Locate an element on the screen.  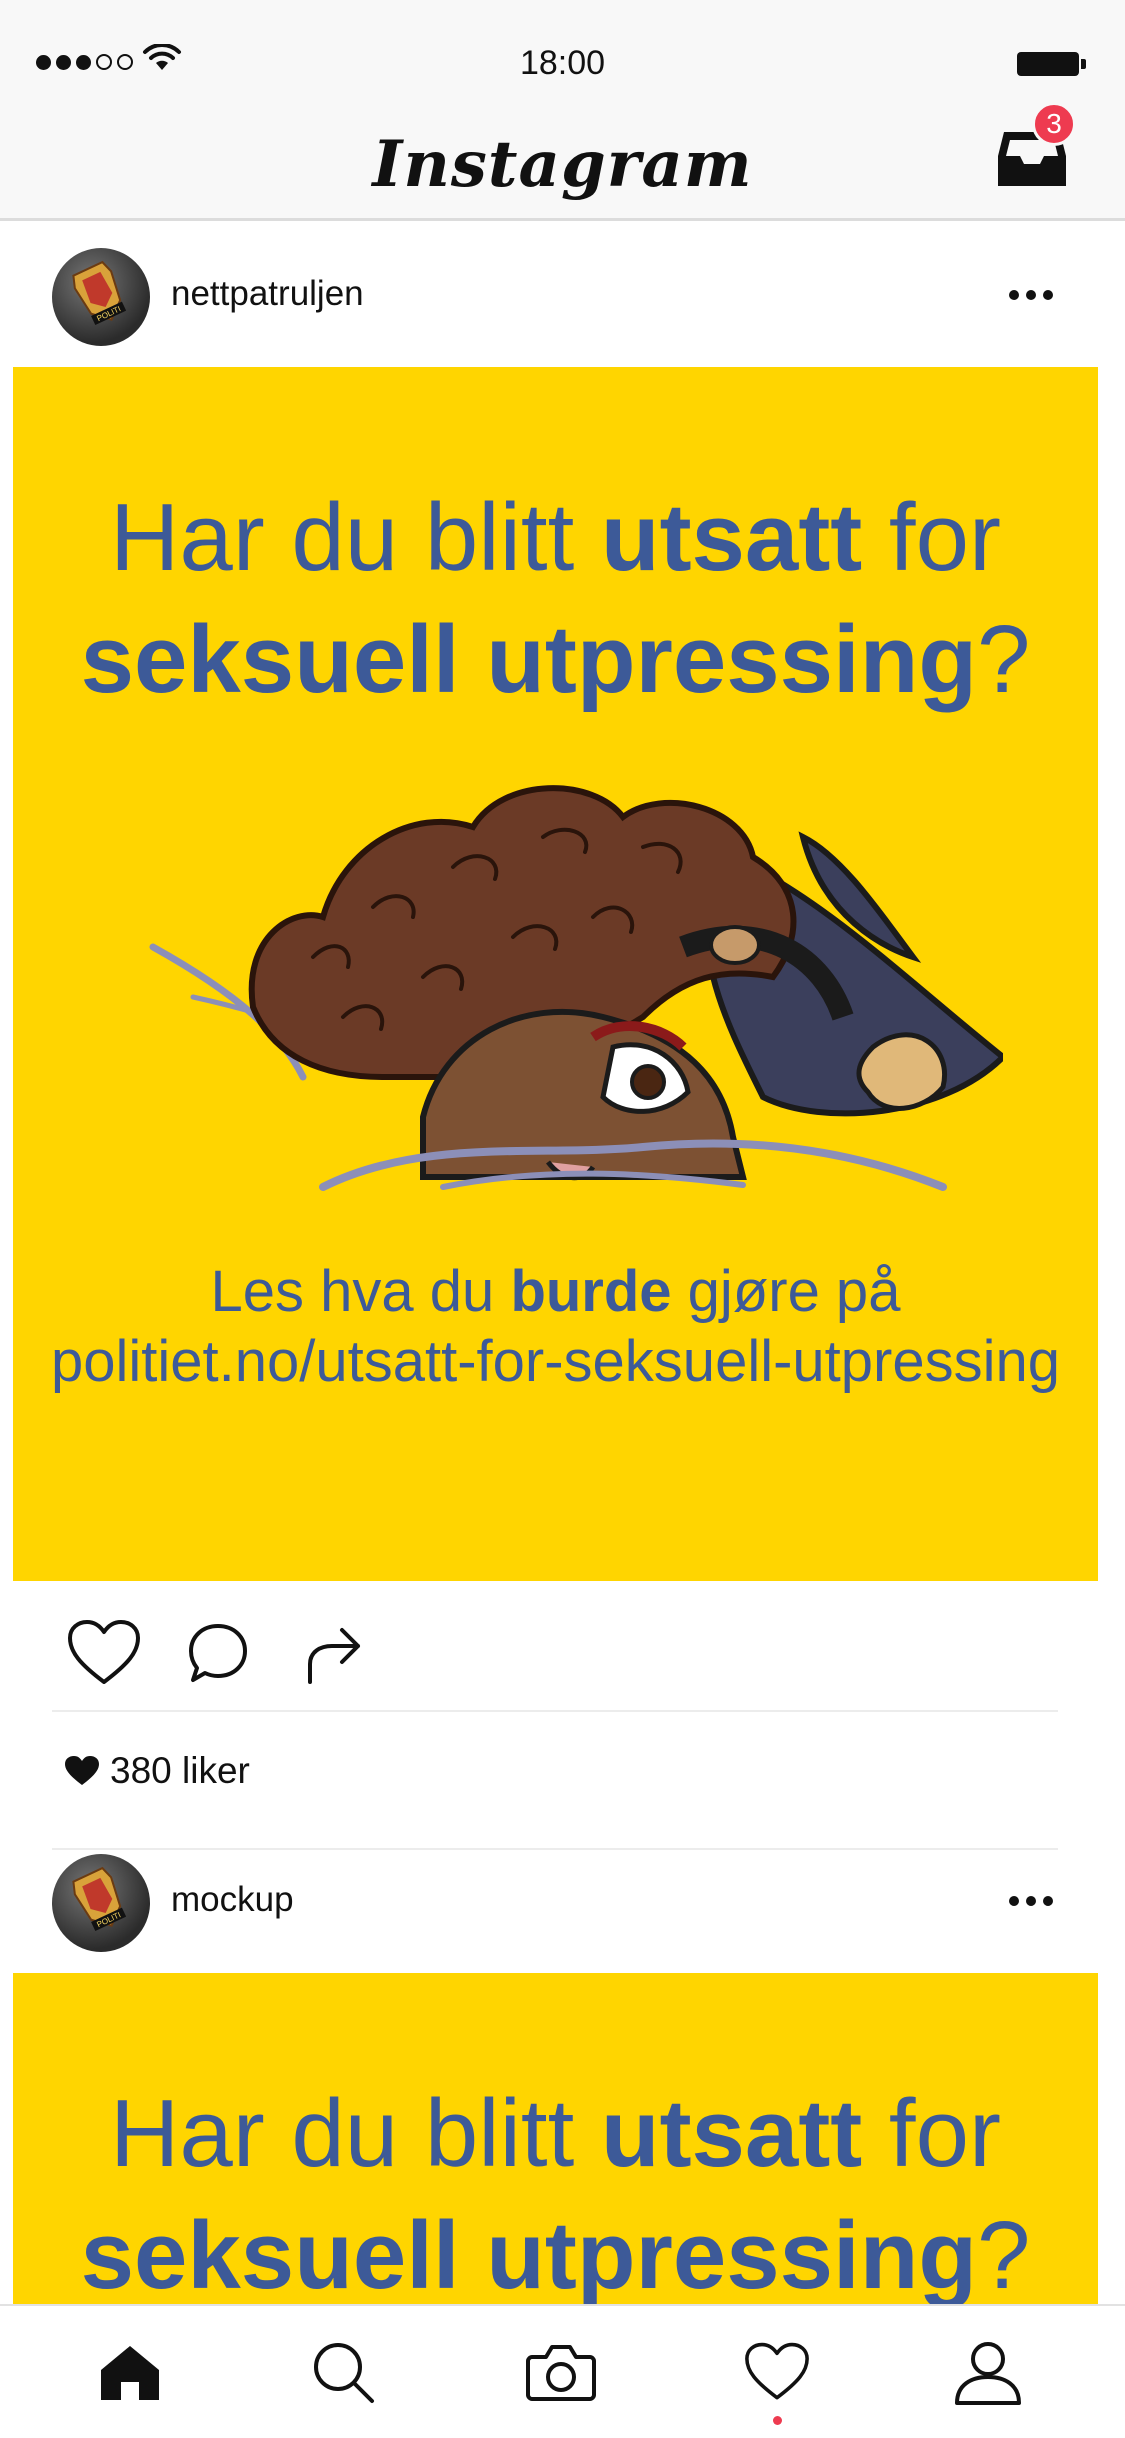
camera-icon is located at coordinates (560, 2373).